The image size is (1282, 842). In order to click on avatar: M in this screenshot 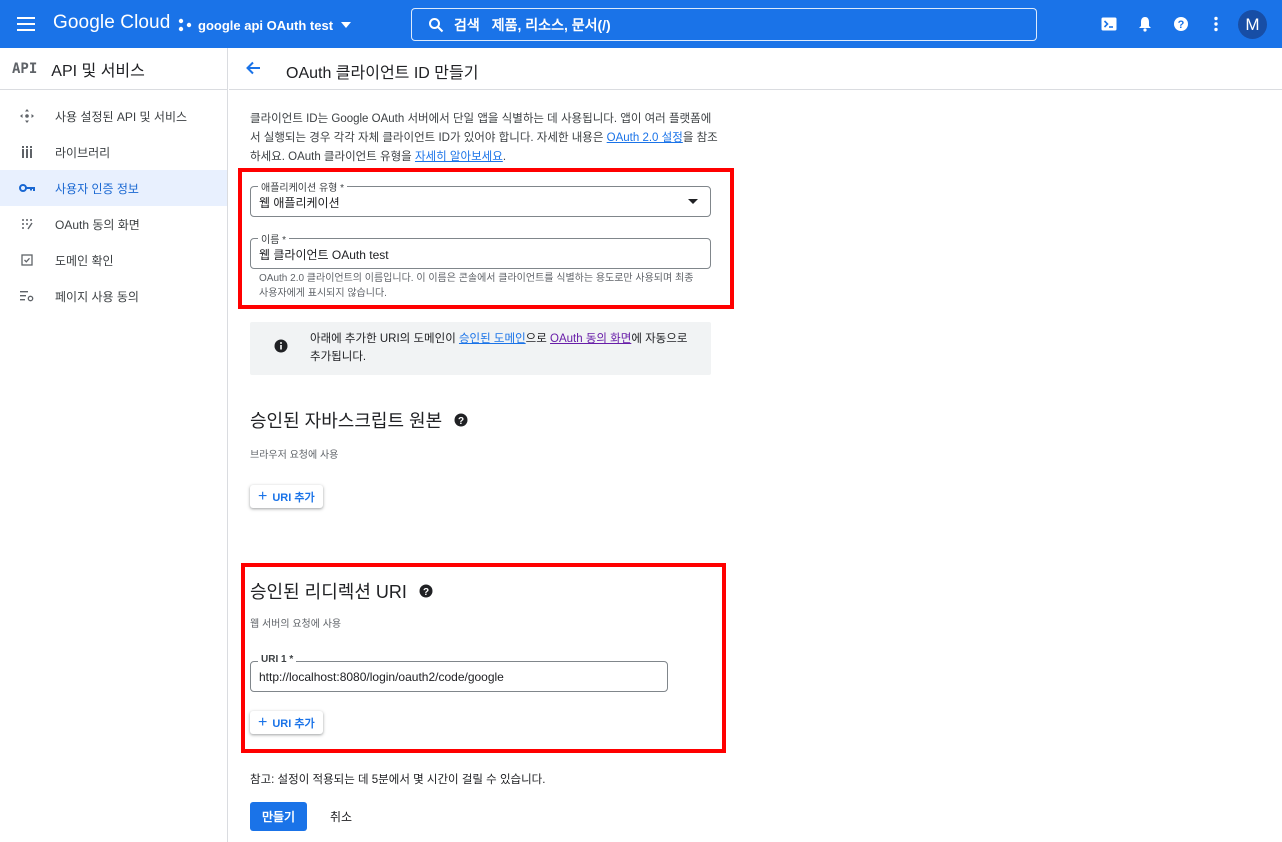, I will do `click(1252, 24)`.